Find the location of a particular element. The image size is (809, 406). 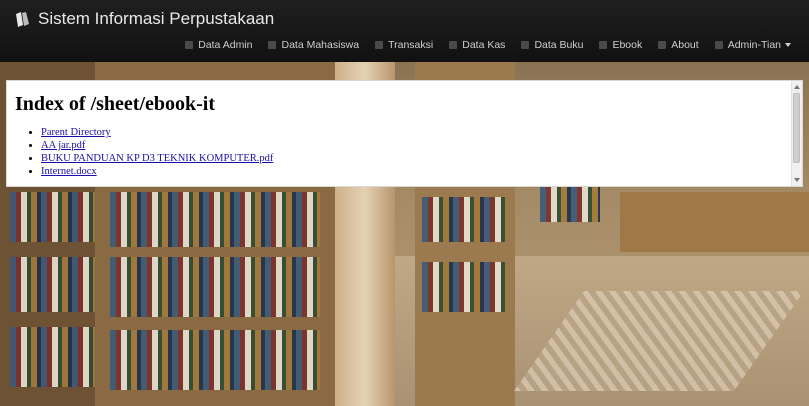

nav-label: Data Kas is located at coordinates (484, 45).